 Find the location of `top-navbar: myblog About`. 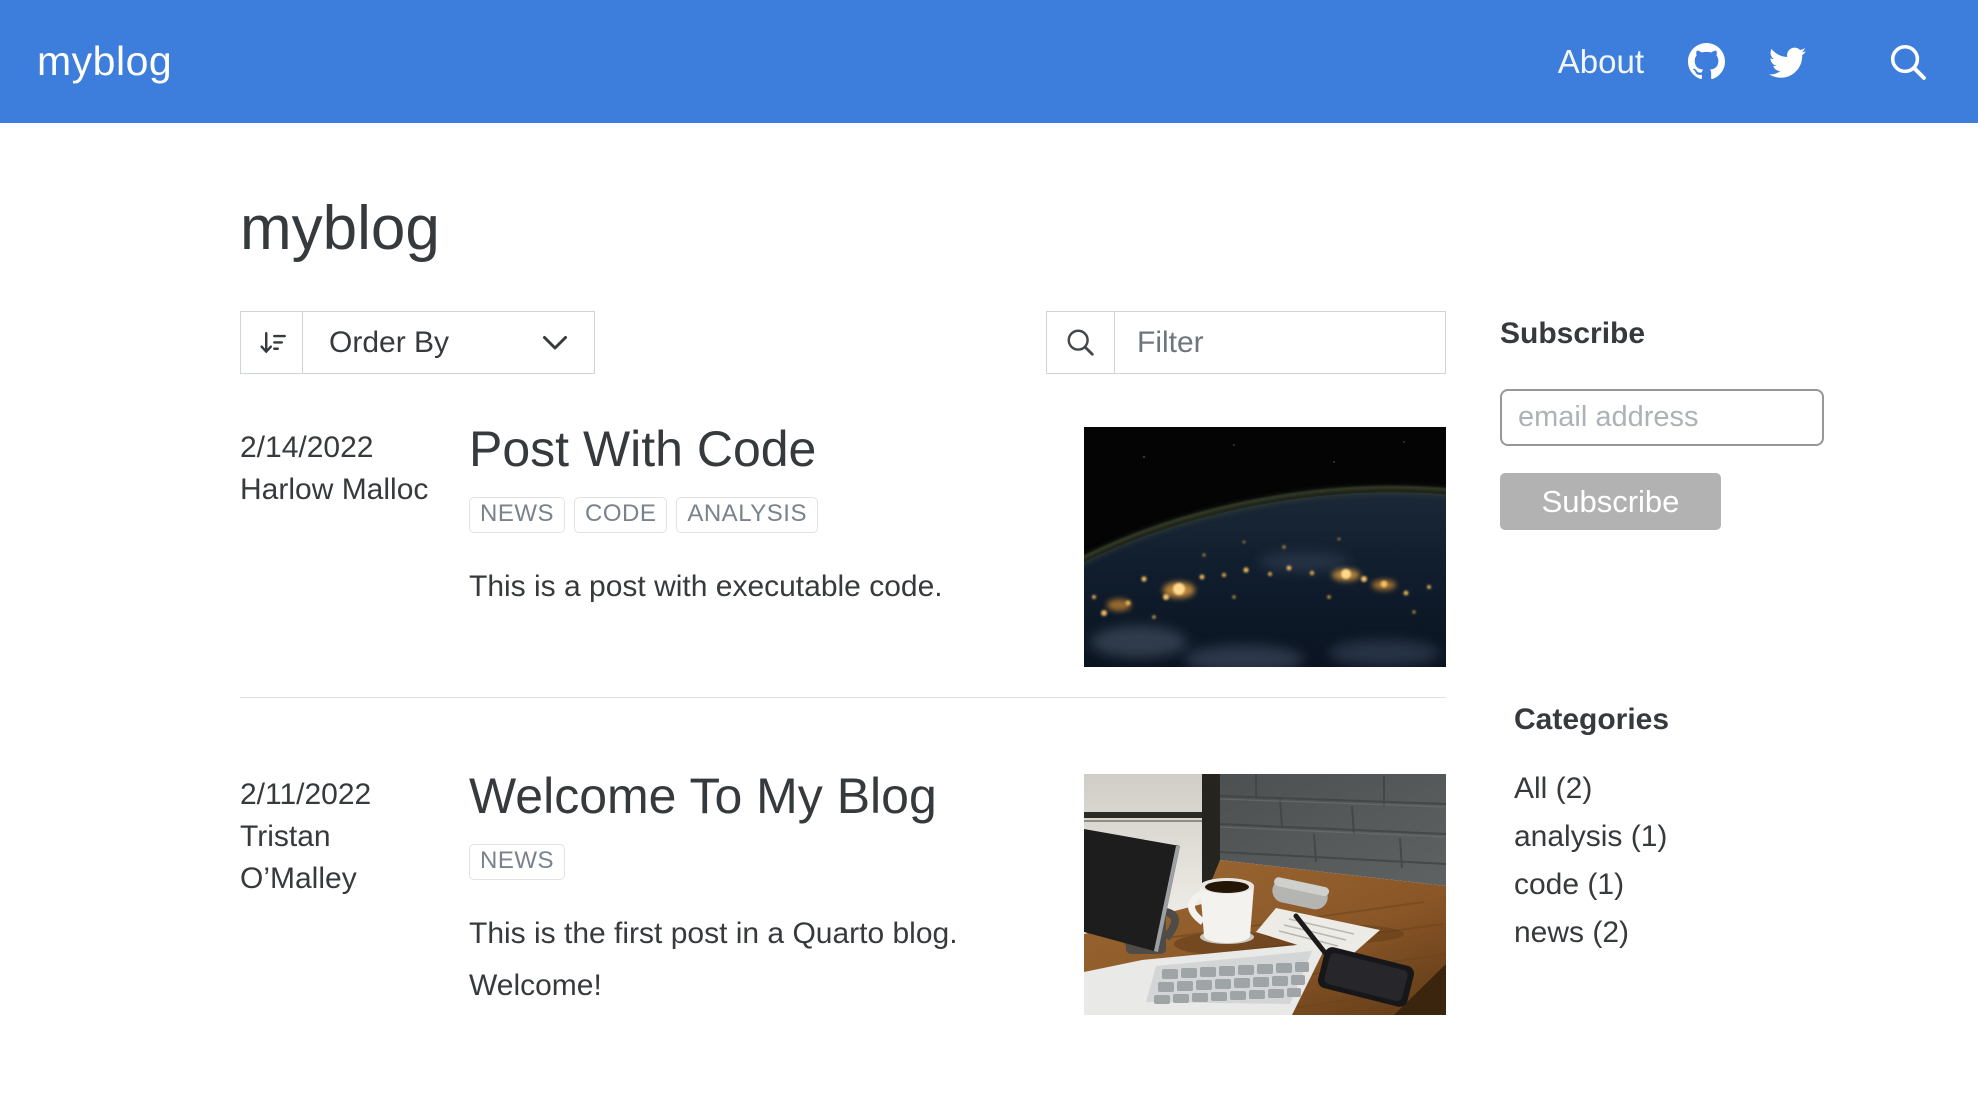

top-navbar: myblog About is located at coordinates (989, 61).